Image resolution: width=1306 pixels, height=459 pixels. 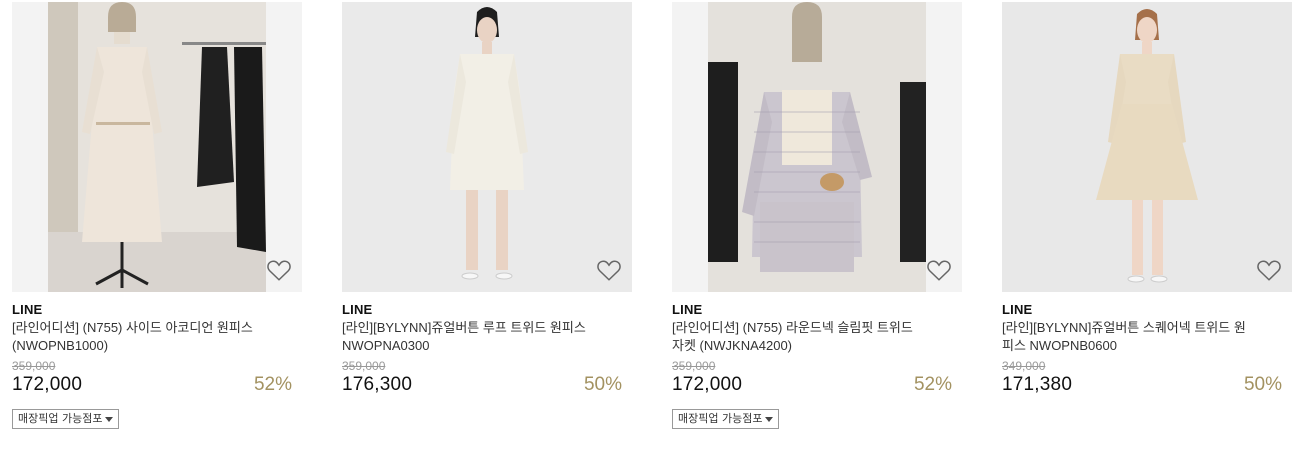 I want to click on product-name: [라인][BYLYNN]쥬얼버튼 스퀘어넥 트위드 원피스 NWOPNB0600, so click(x=1127, y=337).